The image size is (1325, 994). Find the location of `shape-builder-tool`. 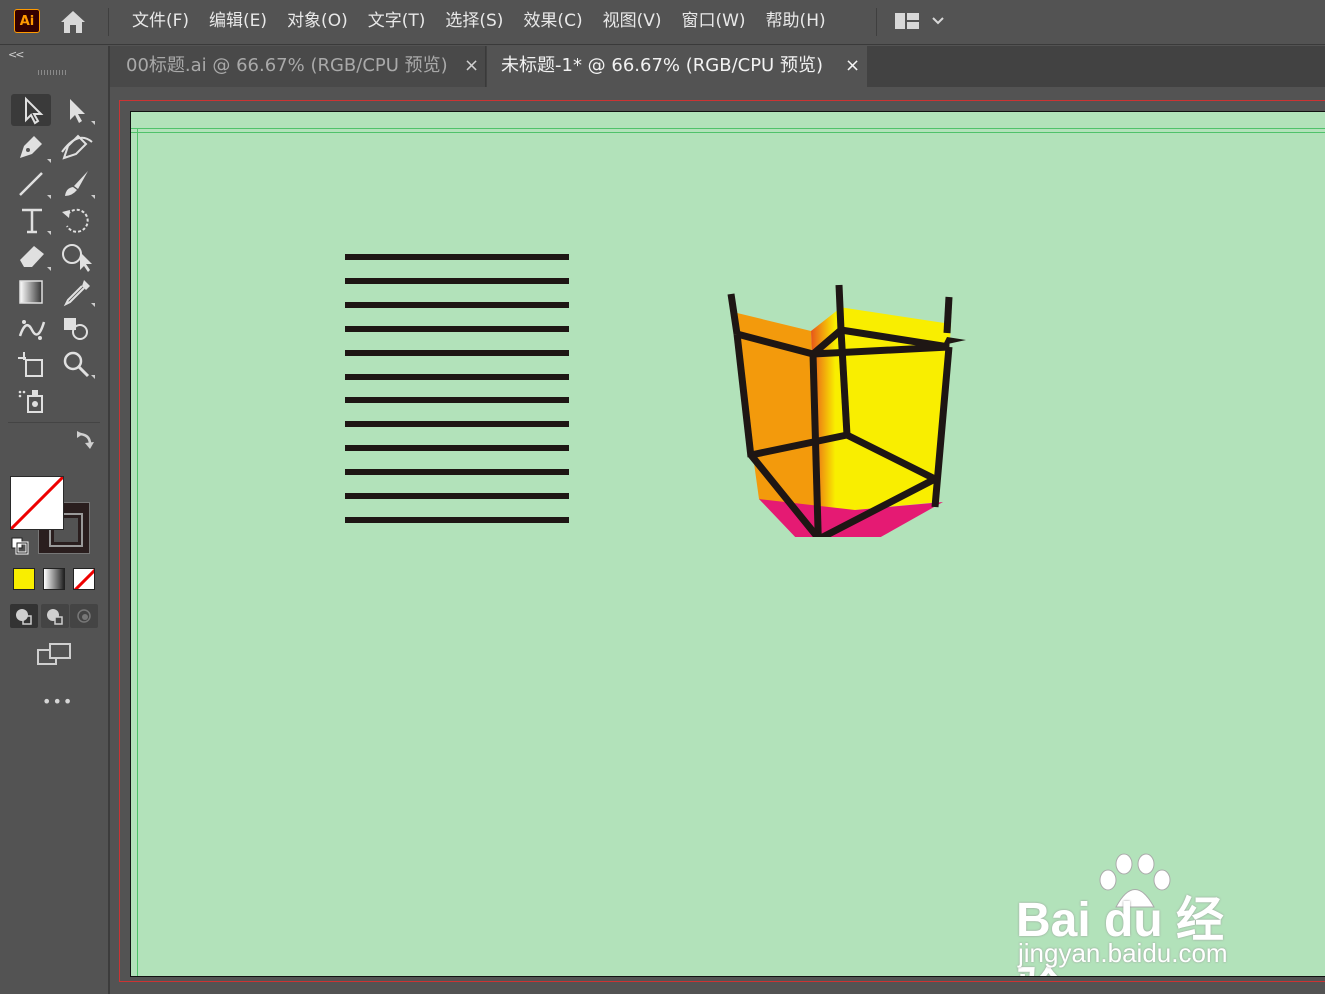

shape-builder-tool is located at coordinates (78, 256).